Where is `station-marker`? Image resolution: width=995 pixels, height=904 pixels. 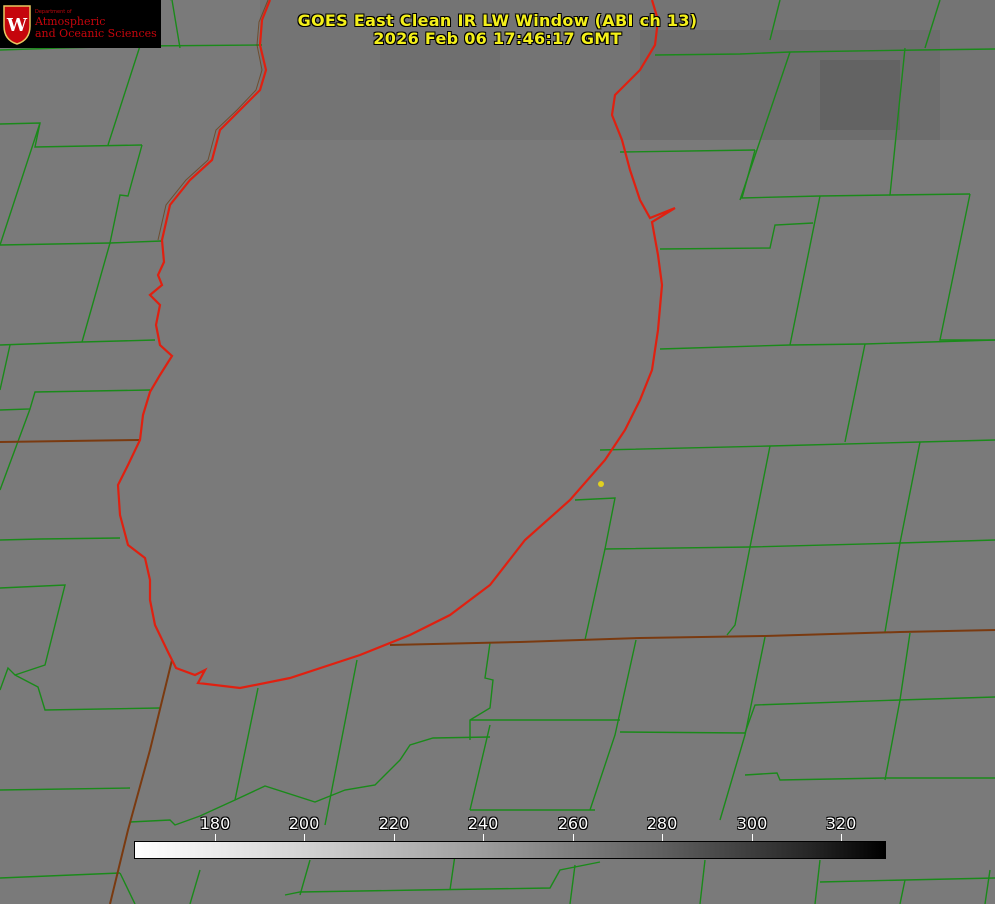 station-marker is located at coordinates (601, 484).